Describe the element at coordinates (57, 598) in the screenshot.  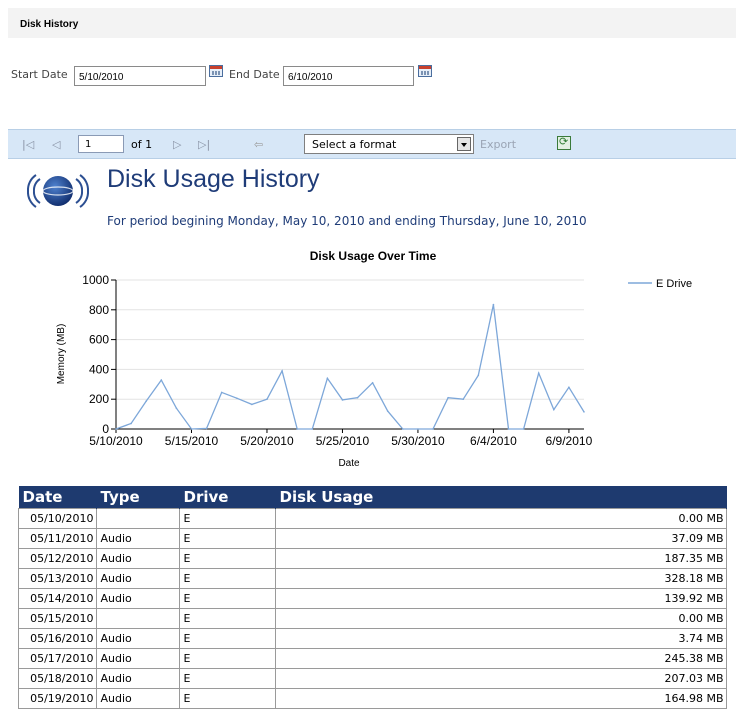
I see `cell-date: 05/14/2010` at that location.